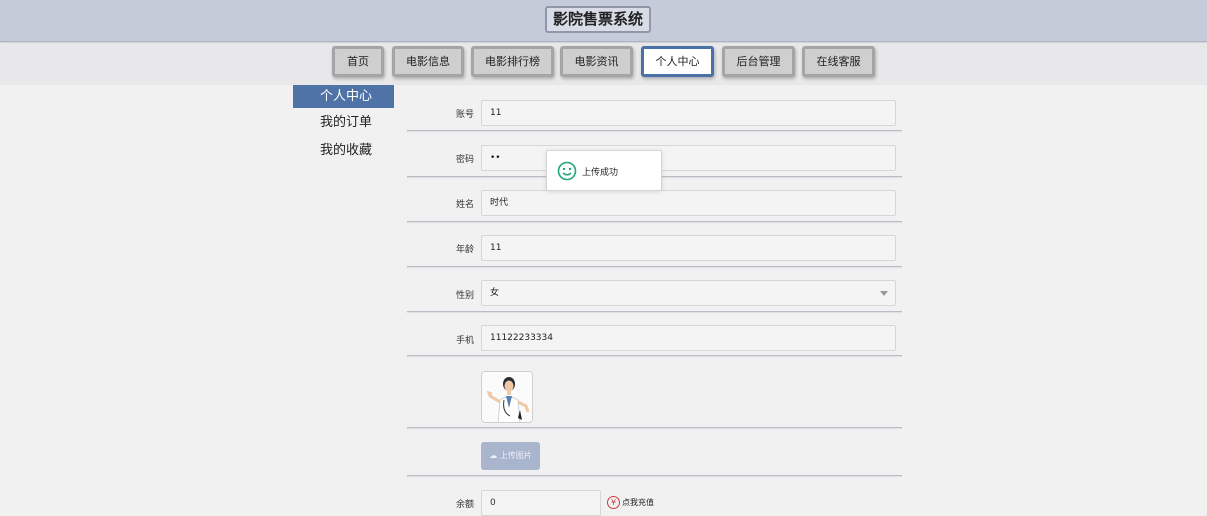  What do you see at coordinates (758, 61) in the screenshot?
I see `nav-admin: 后台管理` at bounding box center [758, 61].